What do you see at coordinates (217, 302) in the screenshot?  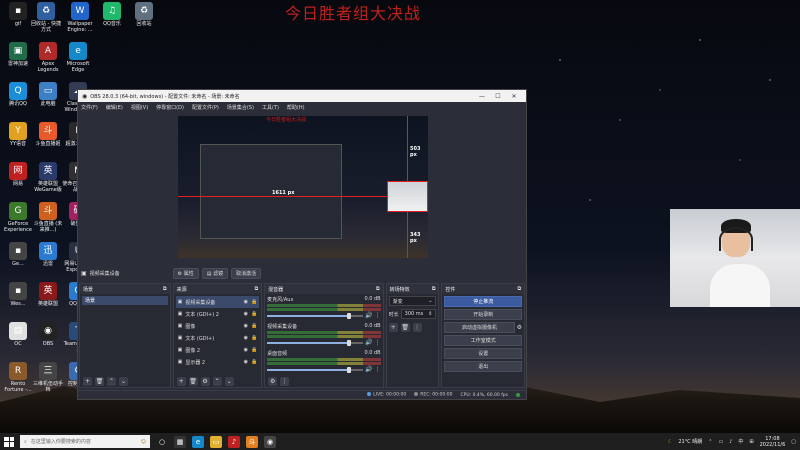 I see `source-row: ▣ 视频采集设备 ◉ 🔒` at bounding box center [217, 302].